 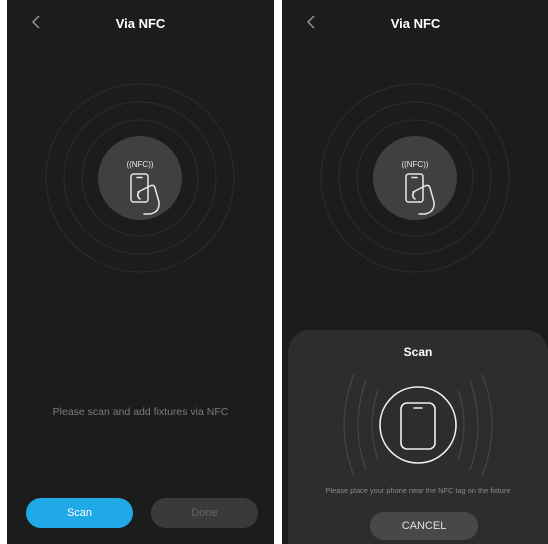 I want to click on cancel-button: CANCEL, so click(x=424, y=526).